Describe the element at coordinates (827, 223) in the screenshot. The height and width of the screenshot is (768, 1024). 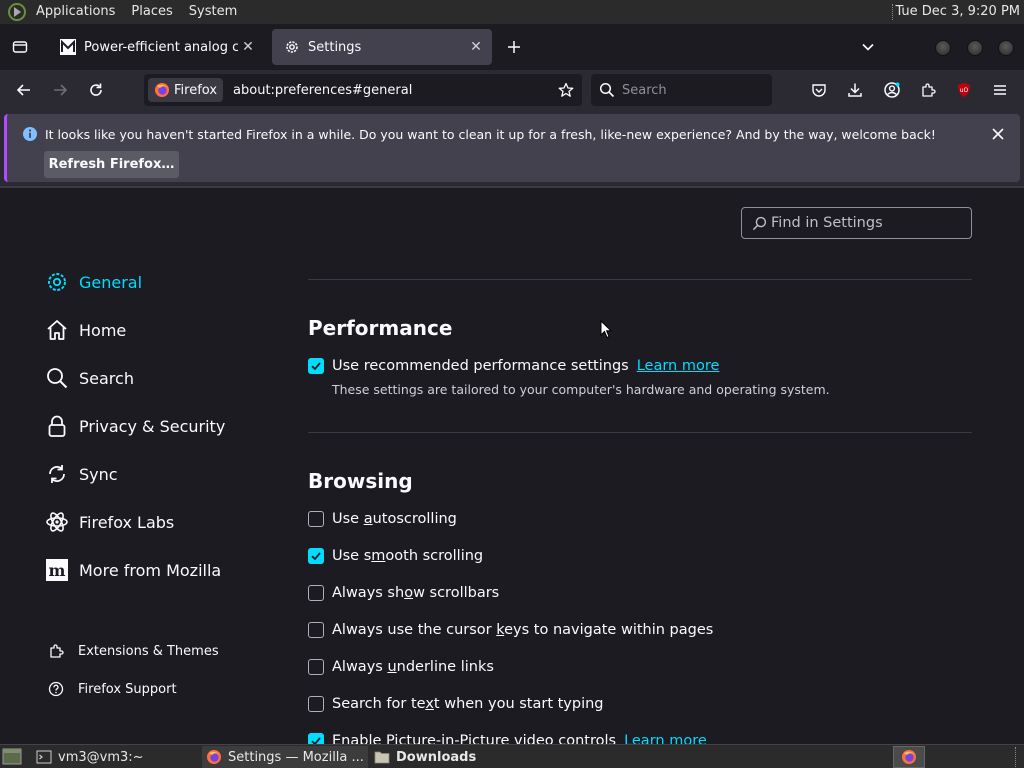
I see `find-placeholder: Find in Settings` at that location.